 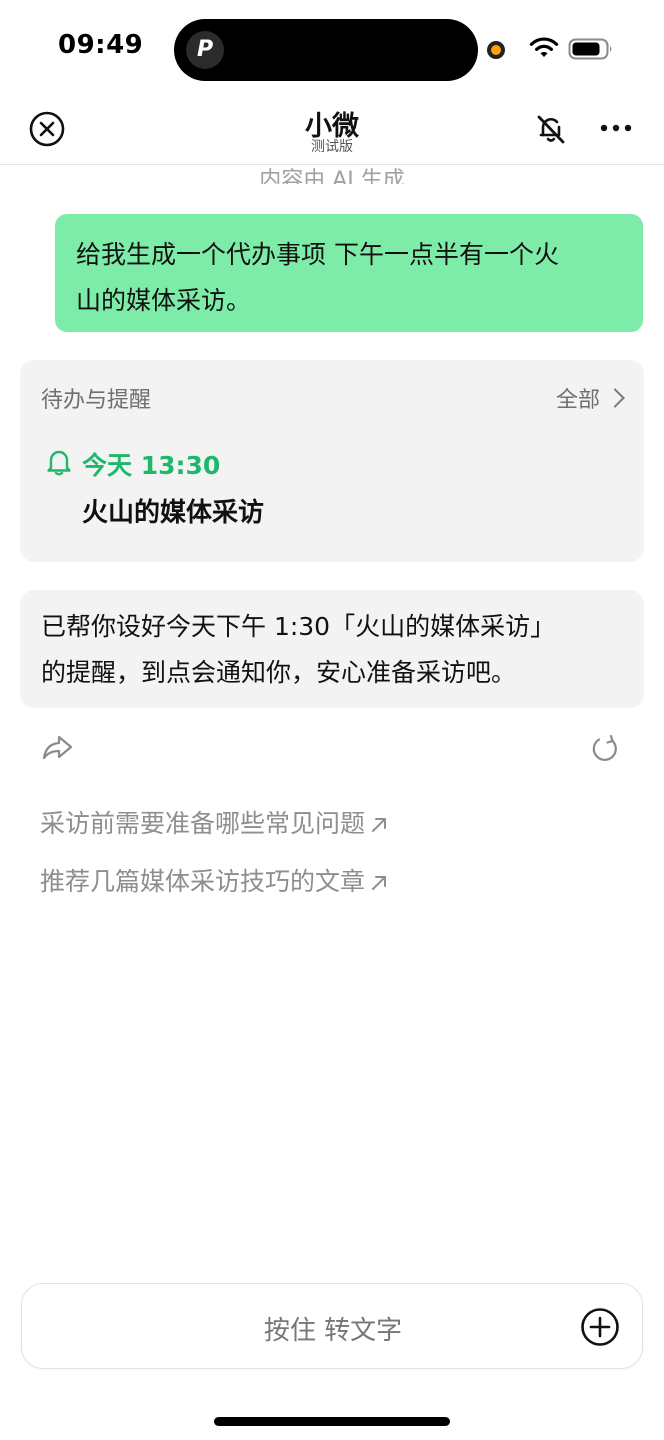 What do you see at coordinates (332, 461) in the screenshot?
I see `todo-reminder-card: 待办与提醒 全部 今天 13:30 火山的媒体采访` at bounding box center [332, 461].